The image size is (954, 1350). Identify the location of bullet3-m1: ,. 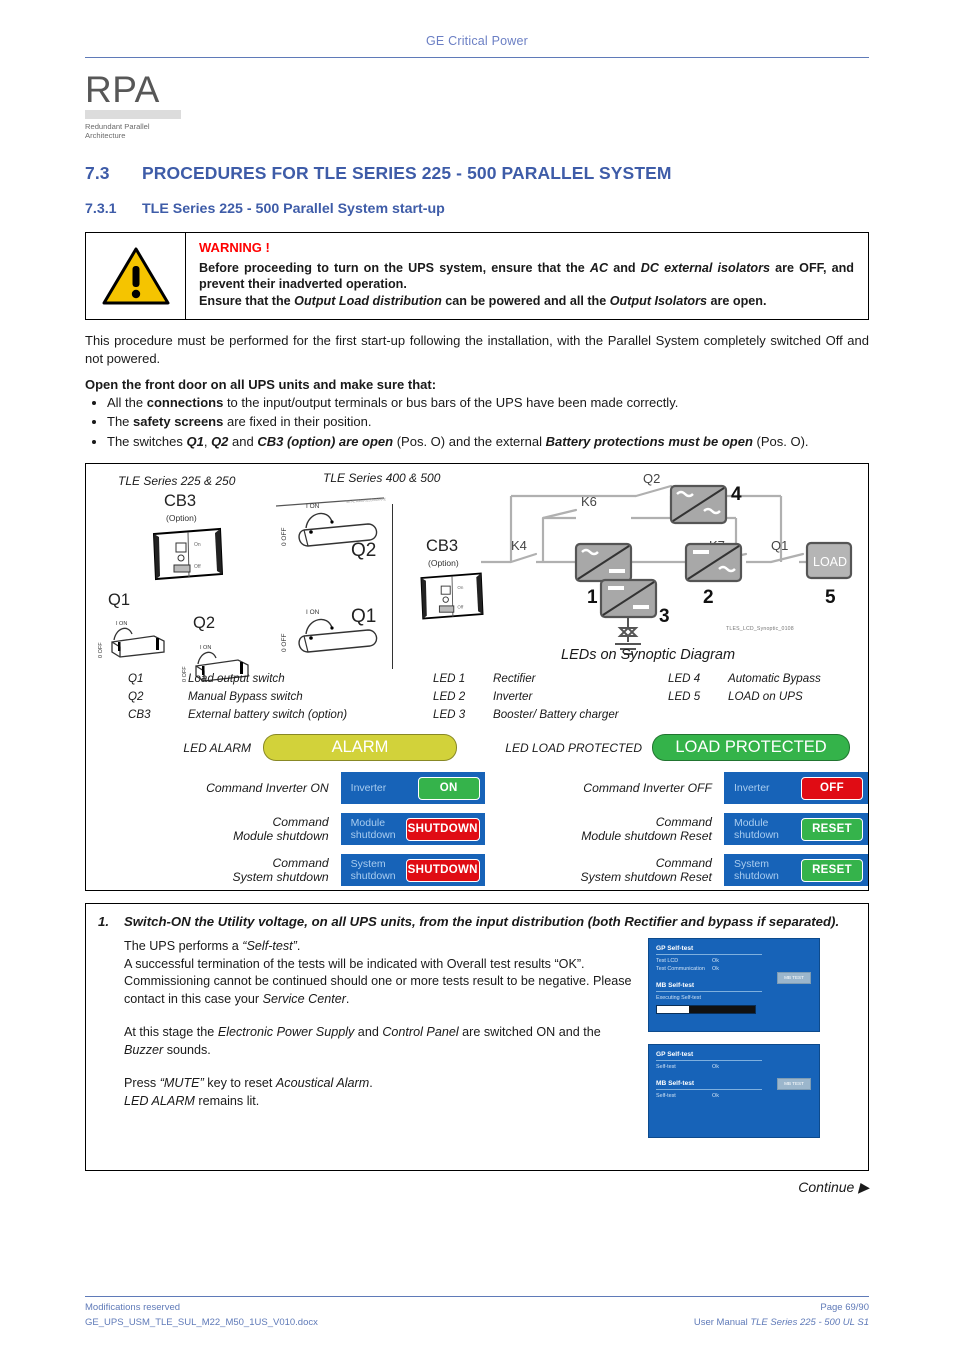
(207, 441).